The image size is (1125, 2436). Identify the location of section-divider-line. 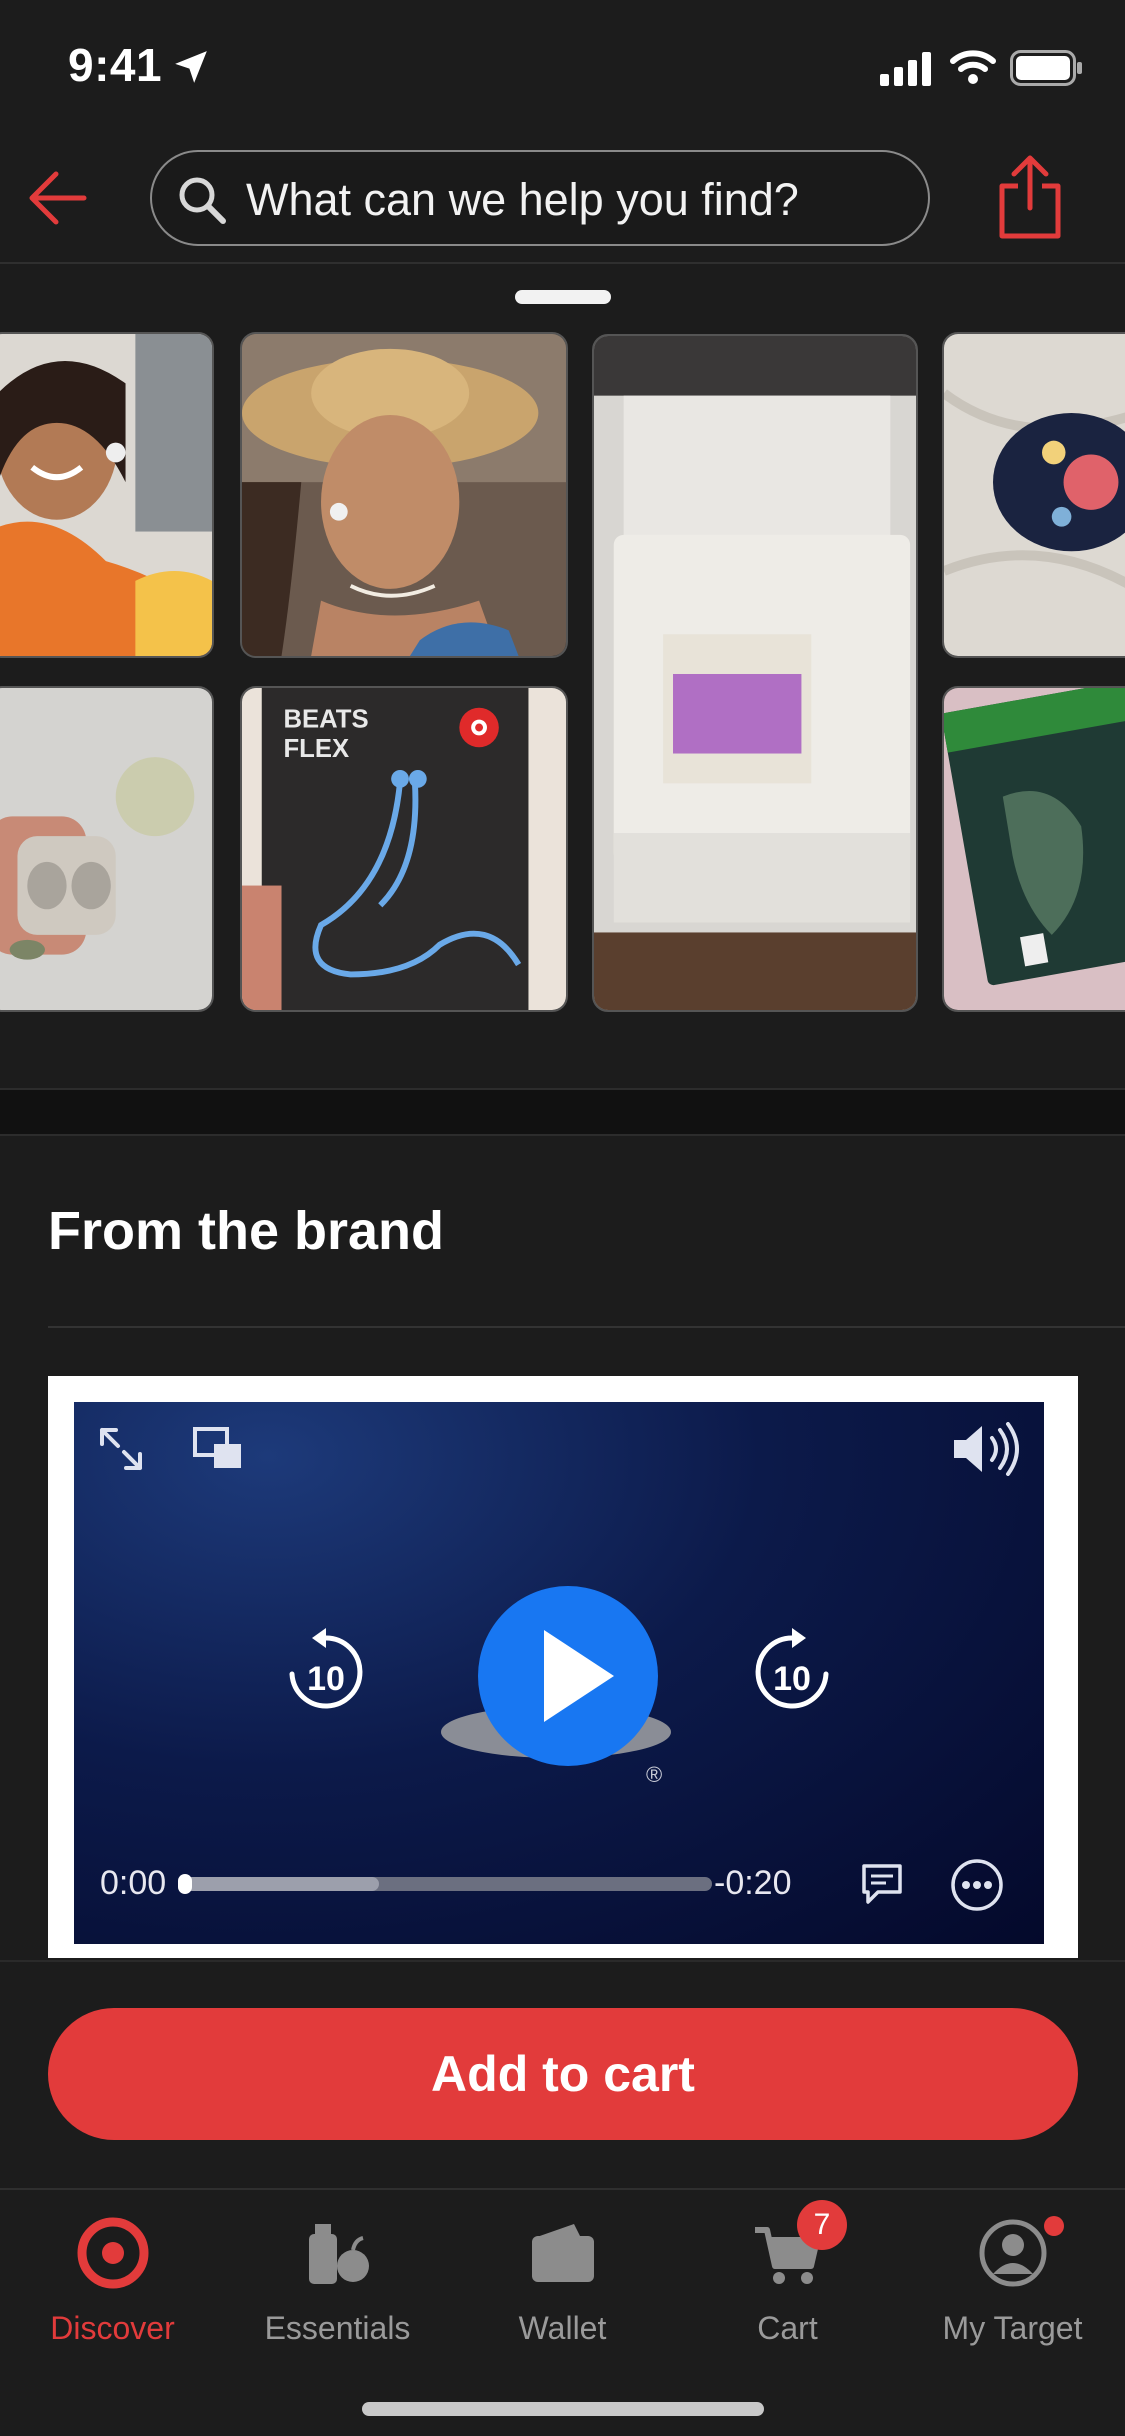
(586, 1327).